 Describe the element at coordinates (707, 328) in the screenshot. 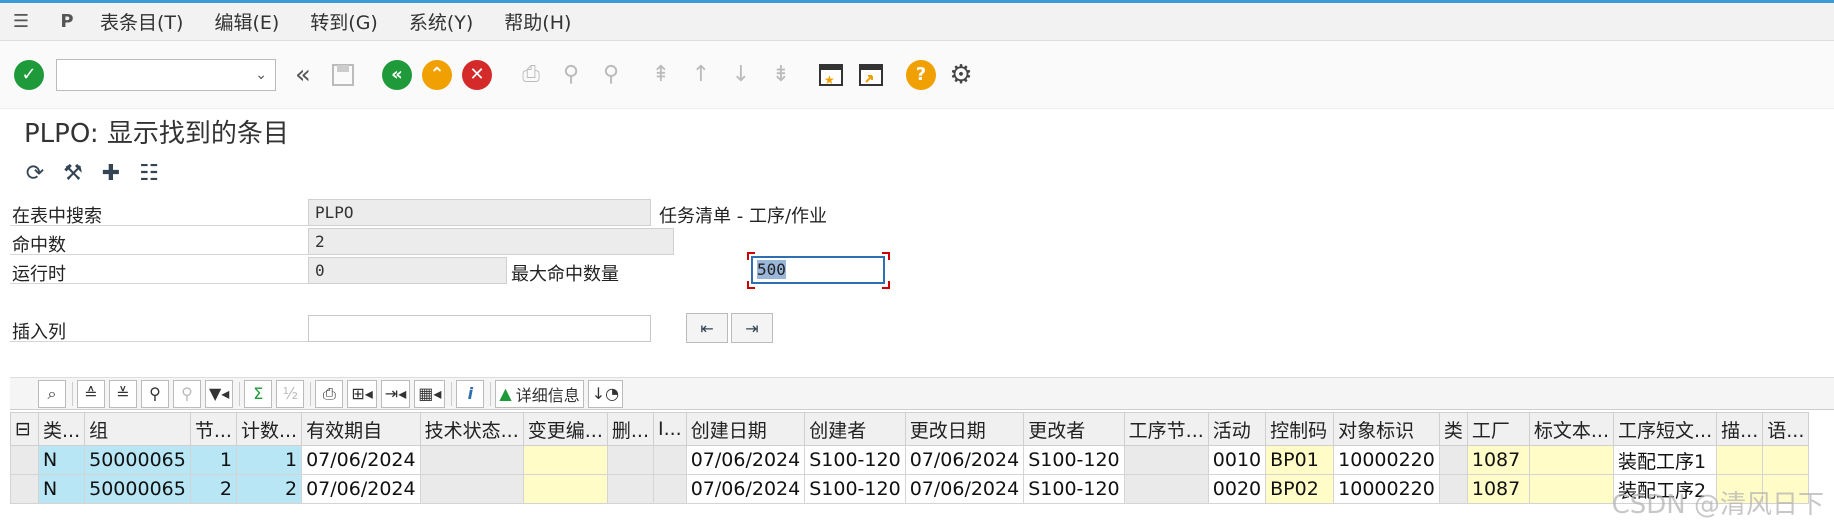

I see `insert-column-before-button: ⇤` at that location.